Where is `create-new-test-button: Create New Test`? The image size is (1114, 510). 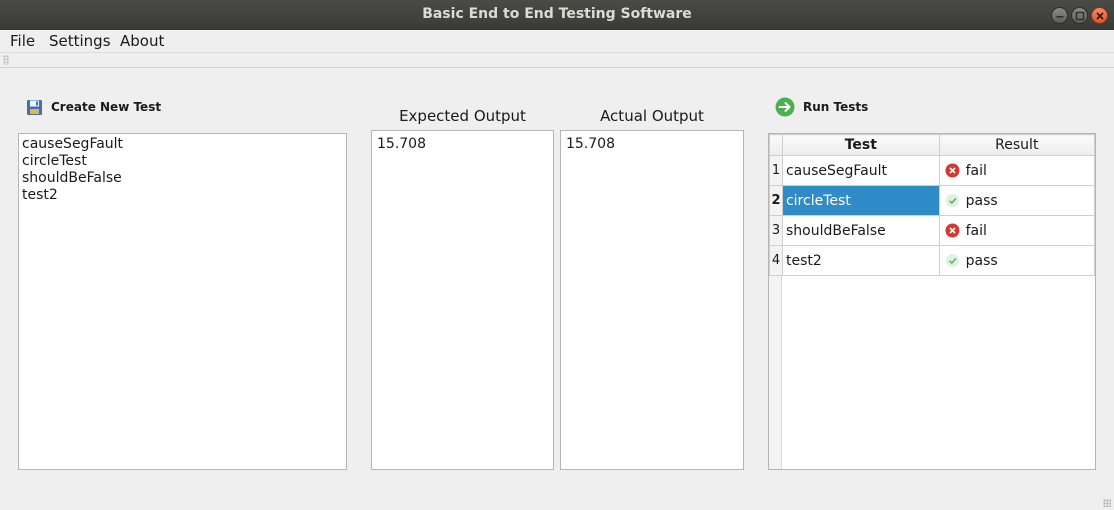
create-new-test-button: Create New Test is located at coordinates (93, 107).